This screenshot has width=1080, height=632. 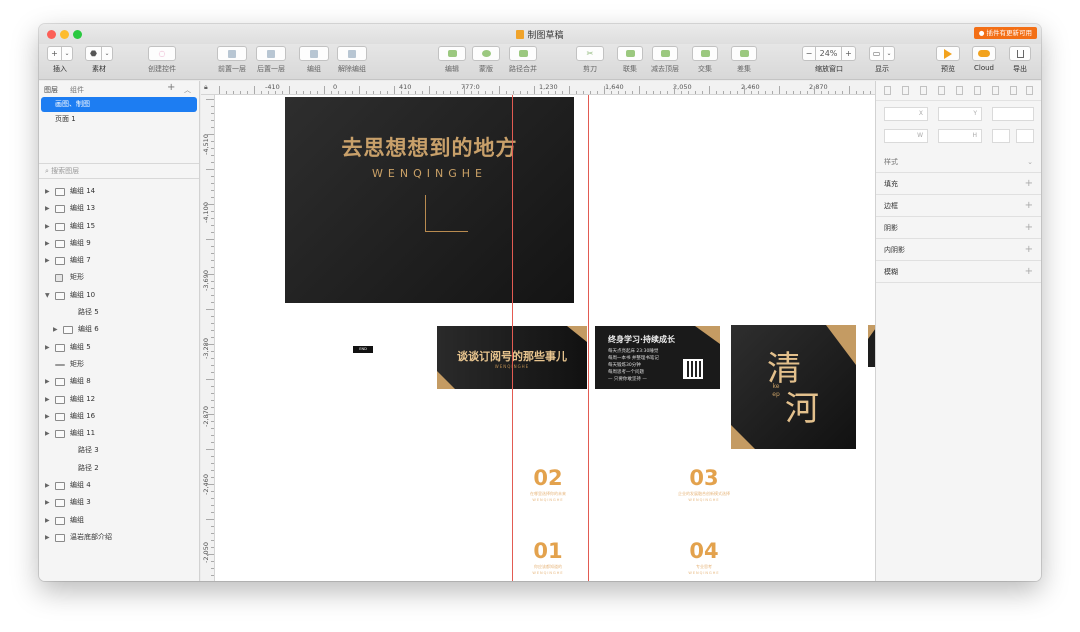 I want to click on align-top-icon, so click(x=941, y=90).